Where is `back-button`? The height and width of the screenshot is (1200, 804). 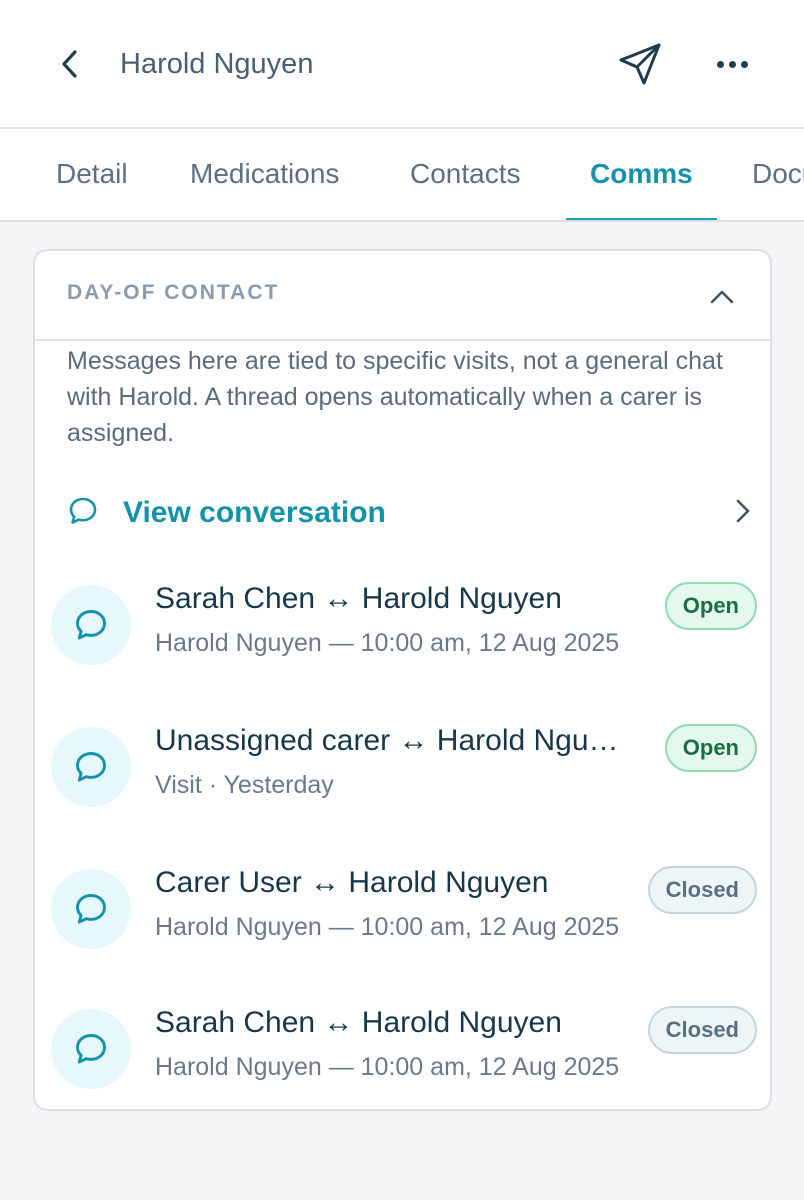 back-button is located at coordinates (70, 64).